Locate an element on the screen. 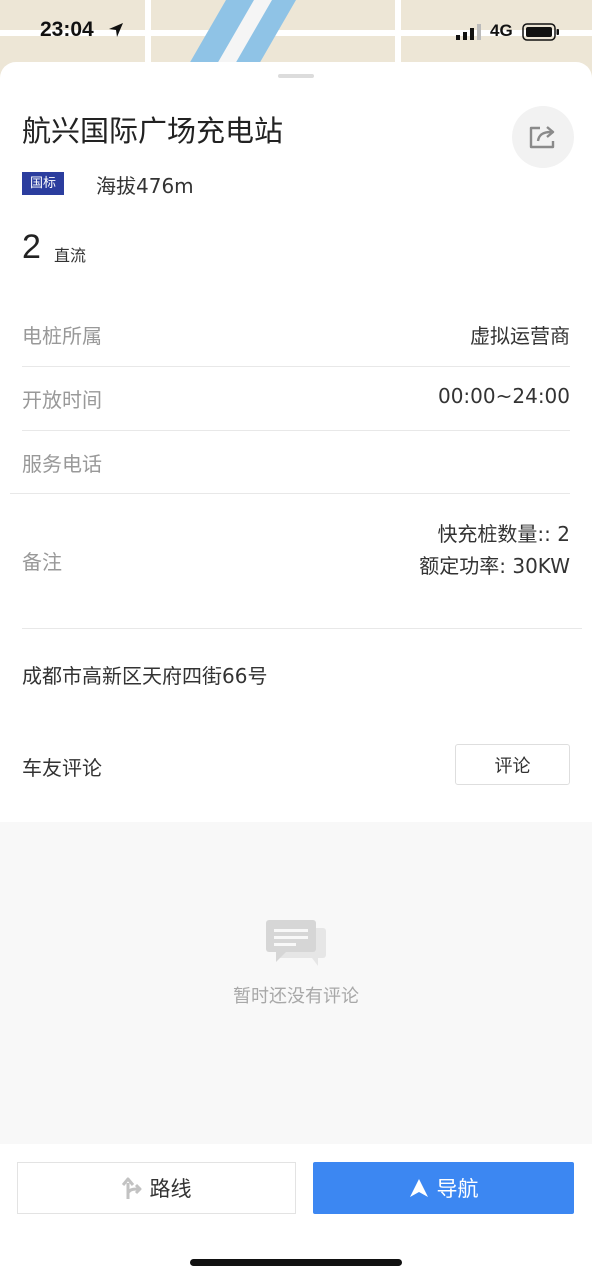 This screenshot has height=1280, width=592. altitude-text: 海拔476m is located at coordinates (145, 186).